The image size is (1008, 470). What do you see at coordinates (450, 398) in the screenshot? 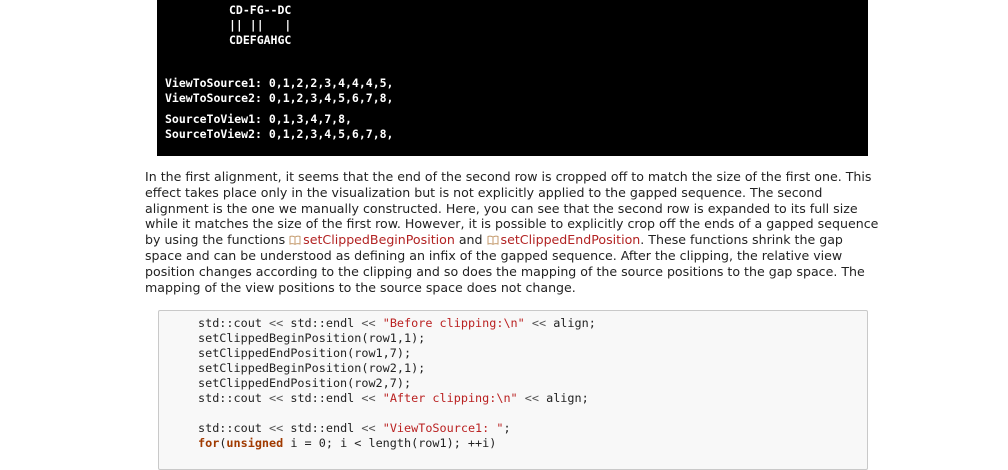
I see `string-literal: "After clipping:\n"` at bounding box center [450, 398].